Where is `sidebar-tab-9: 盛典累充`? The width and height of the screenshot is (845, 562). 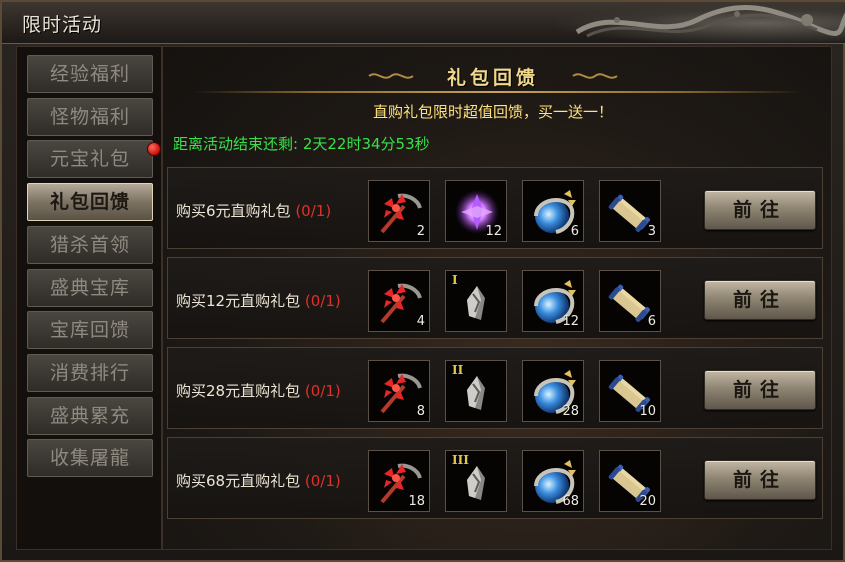 sidebar-tab-9: 盛典累充 is located at coordinates (90, 415).